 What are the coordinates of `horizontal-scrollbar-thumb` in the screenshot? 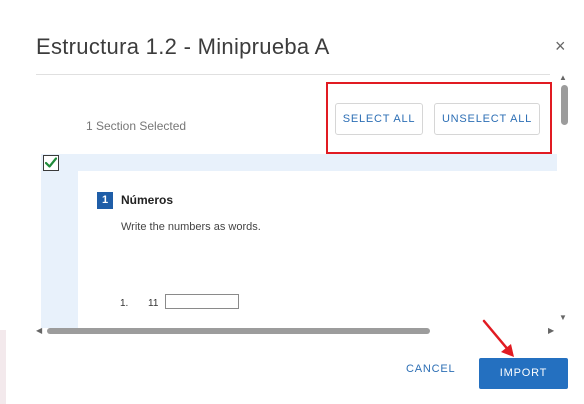 It's located at (238, 331).